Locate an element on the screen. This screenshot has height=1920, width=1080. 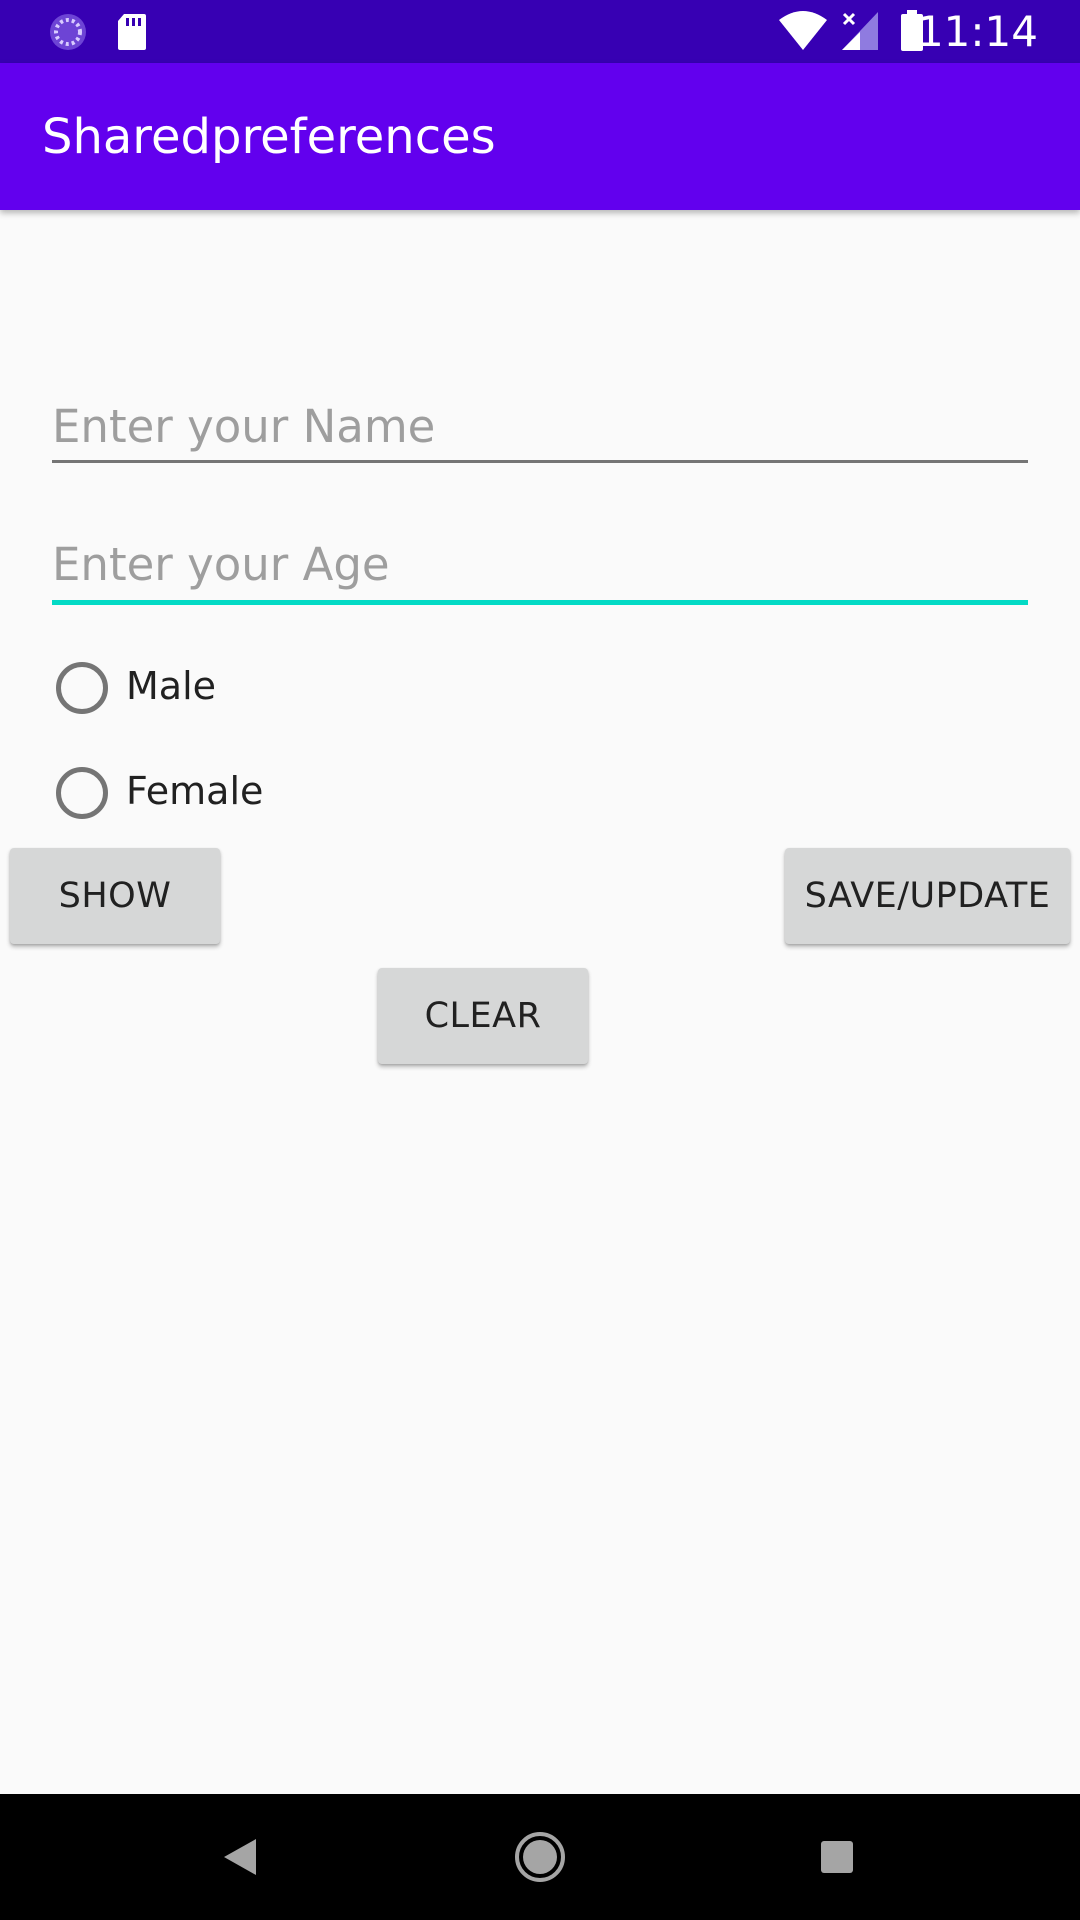
home-icon is located at coordinates (540, 1859).